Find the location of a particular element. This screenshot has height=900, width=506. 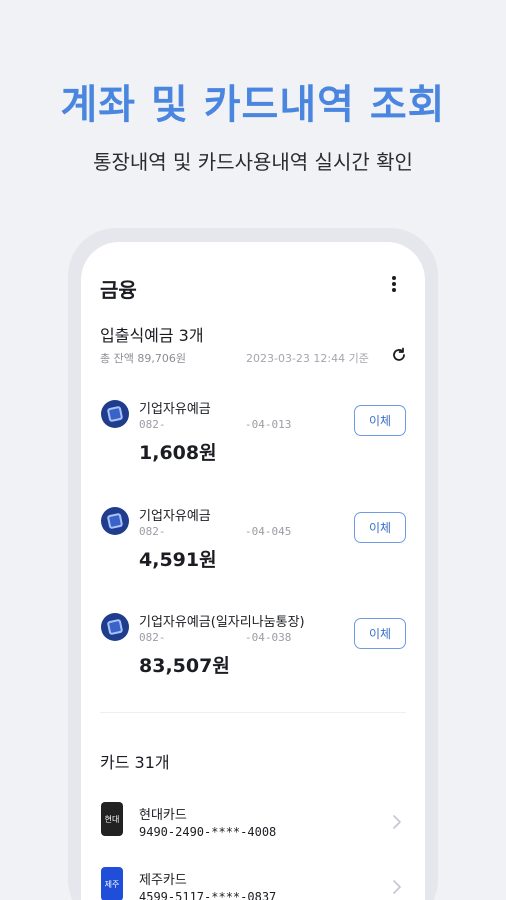

account-row: 기업자유예금(일자리나눔통장) 082- -04-038 83,507원 이체 is located at coordinates (253, 651).